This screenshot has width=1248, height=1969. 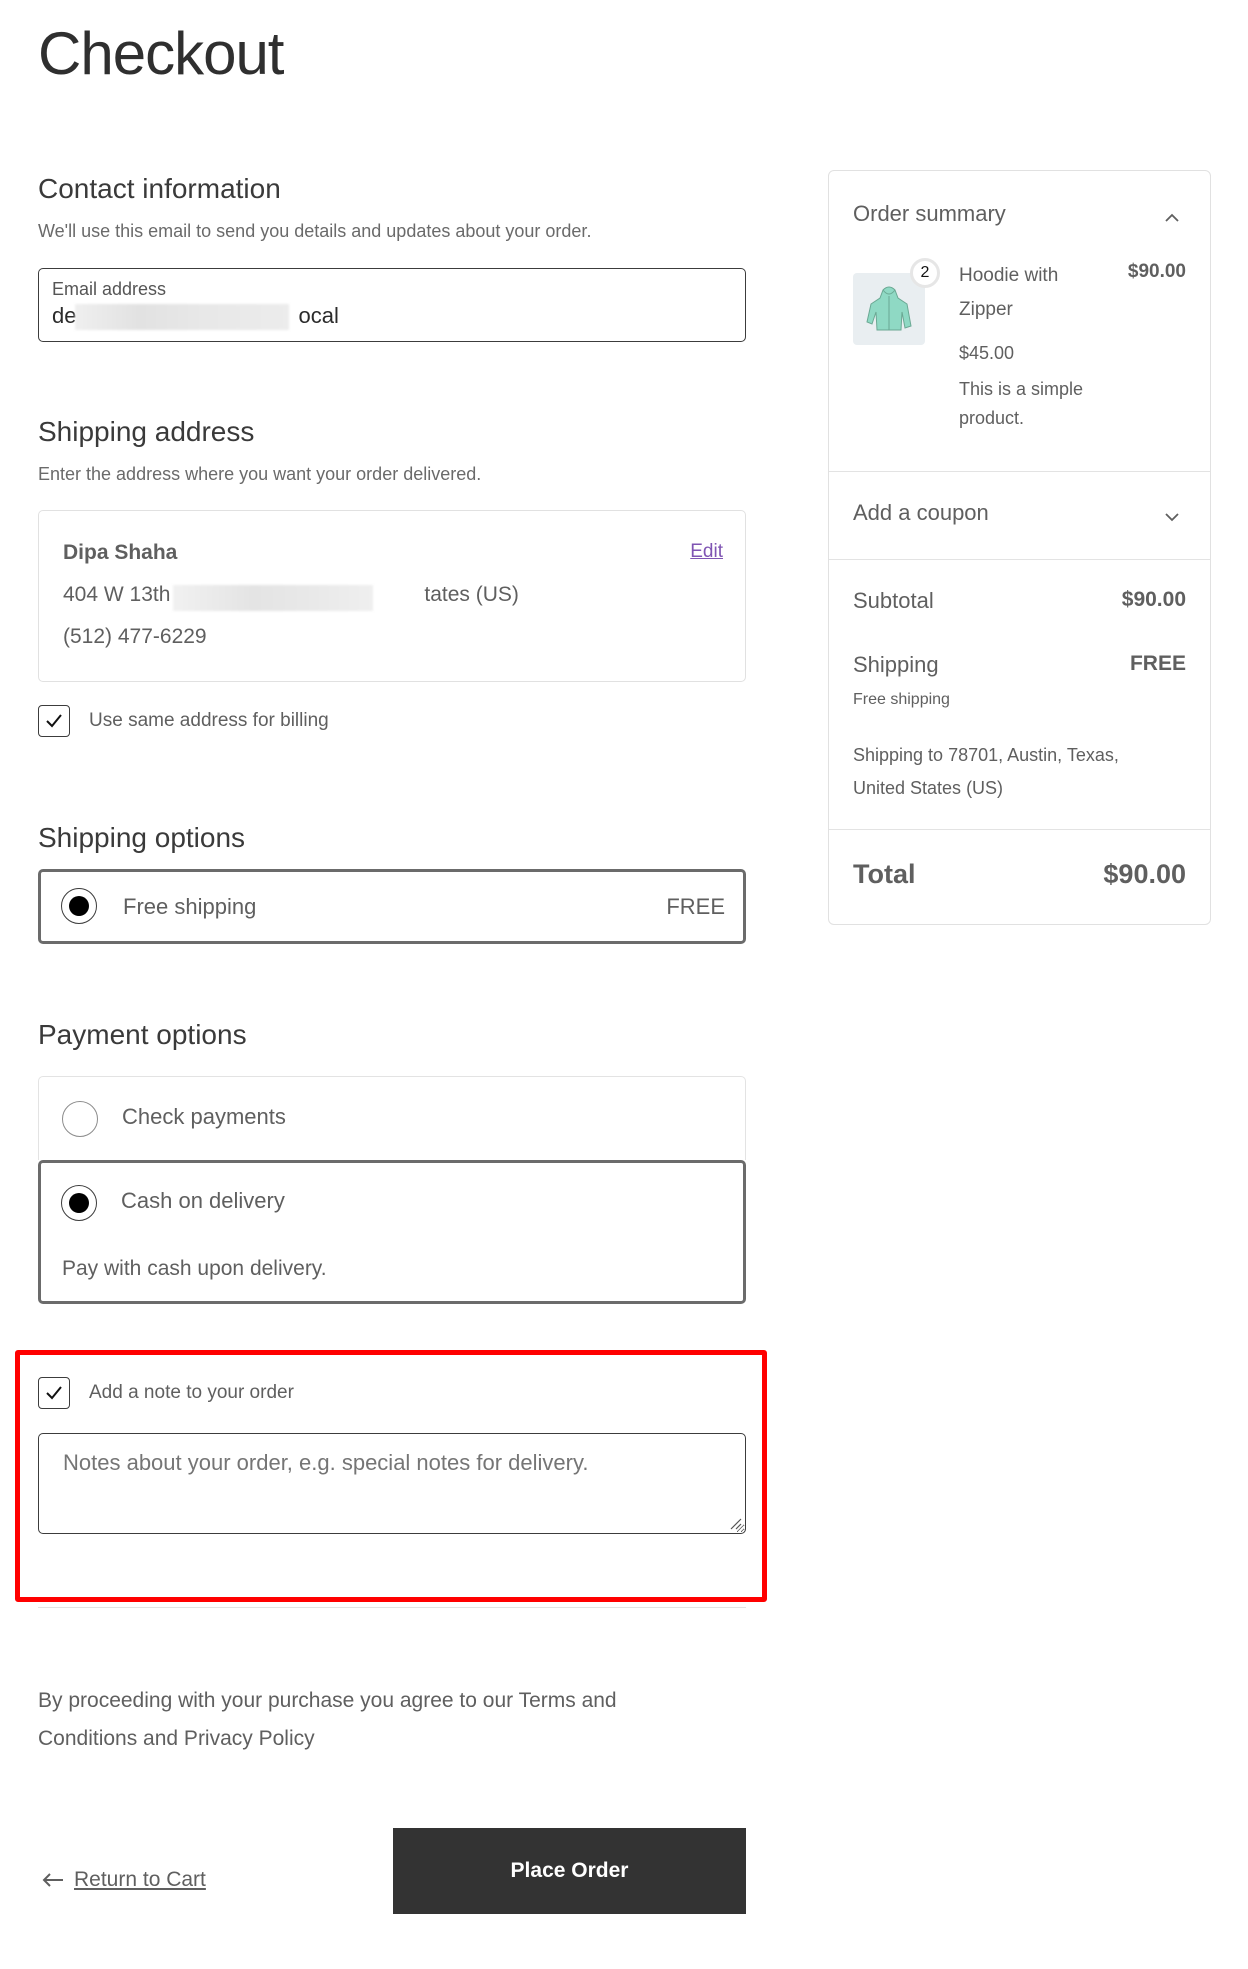 I want to click on order-note-label: Add a note to your order, so click(x=191, y=1392).